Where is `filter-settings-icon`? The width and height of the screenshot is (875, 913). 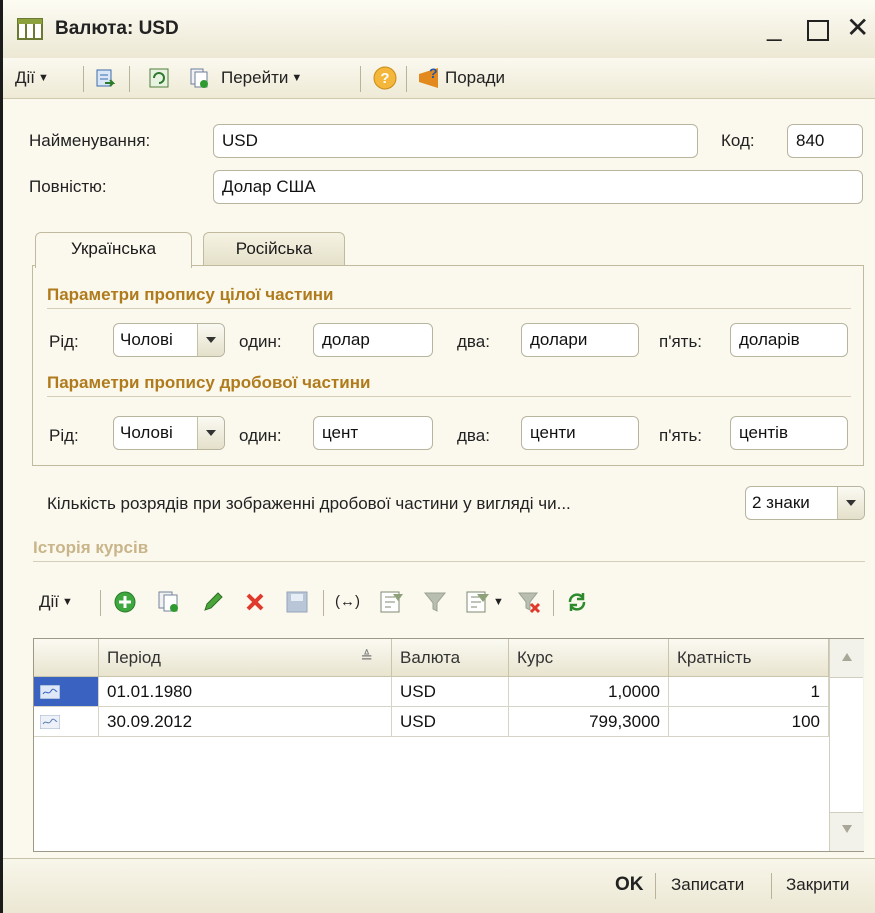
filter-settings-icon is located at coordinates (478, 602).